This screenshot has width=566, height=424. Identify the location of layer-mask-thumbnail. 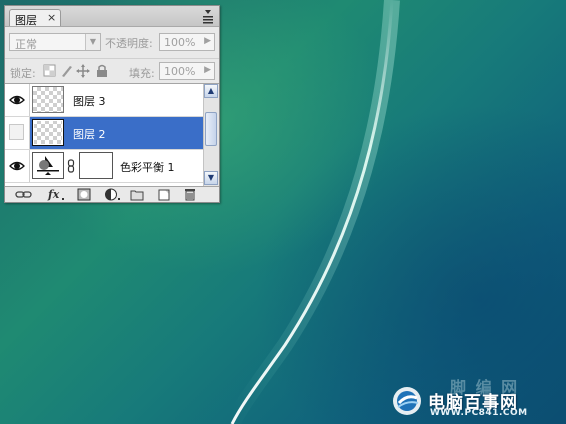
(96, 165).